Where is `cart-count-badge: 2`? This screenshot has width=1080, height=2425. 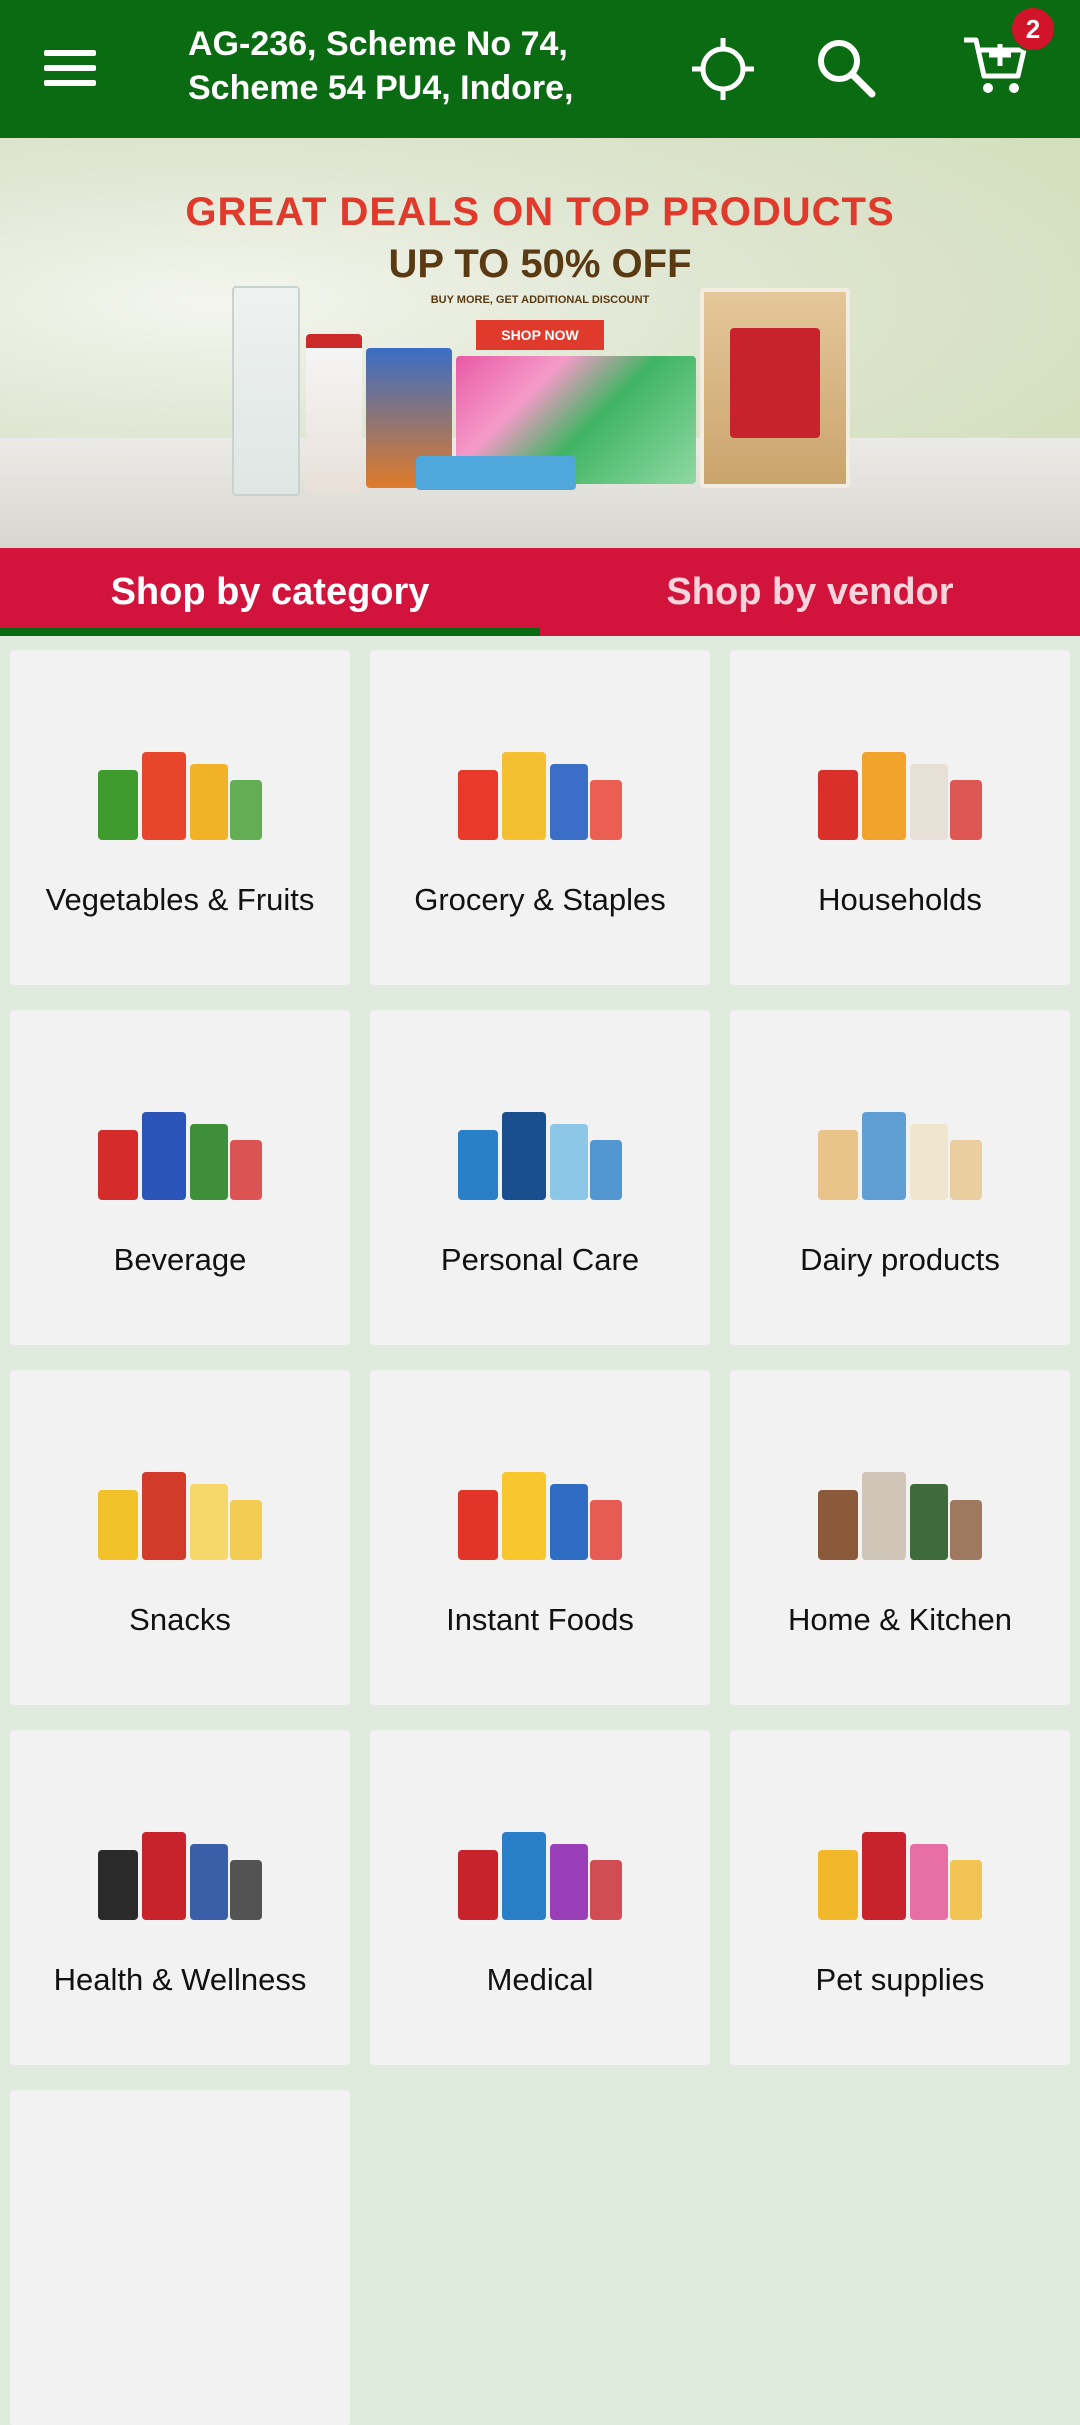 cart-count-badge: 2 is located at coordinates (1033, 29).